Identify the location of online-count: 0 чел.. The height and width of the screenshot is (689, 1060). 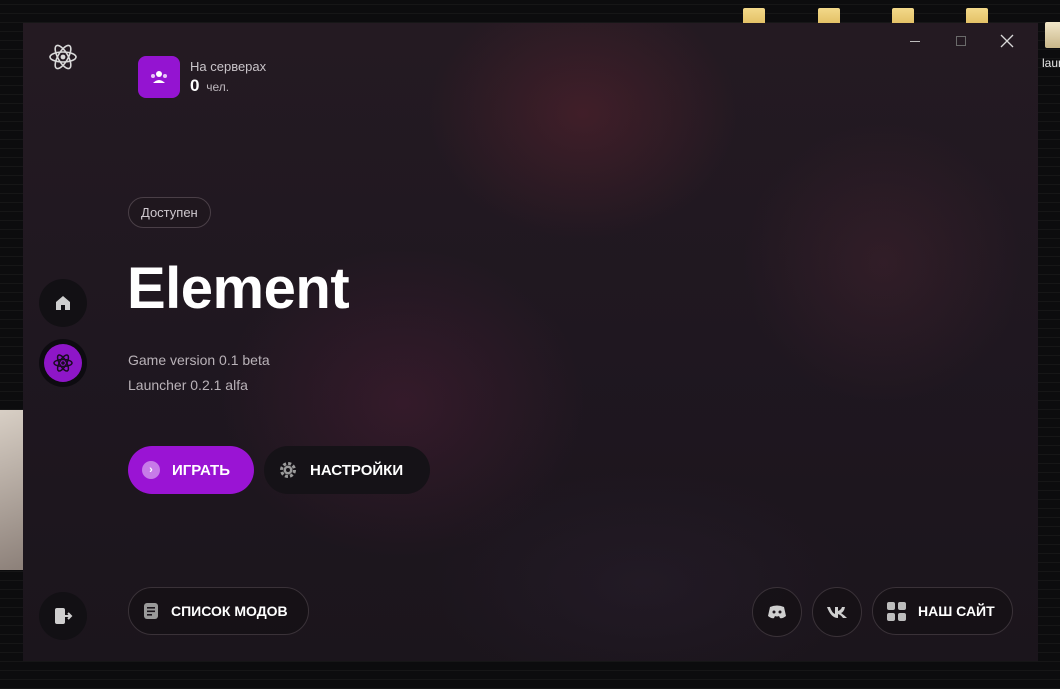
(228, 86).